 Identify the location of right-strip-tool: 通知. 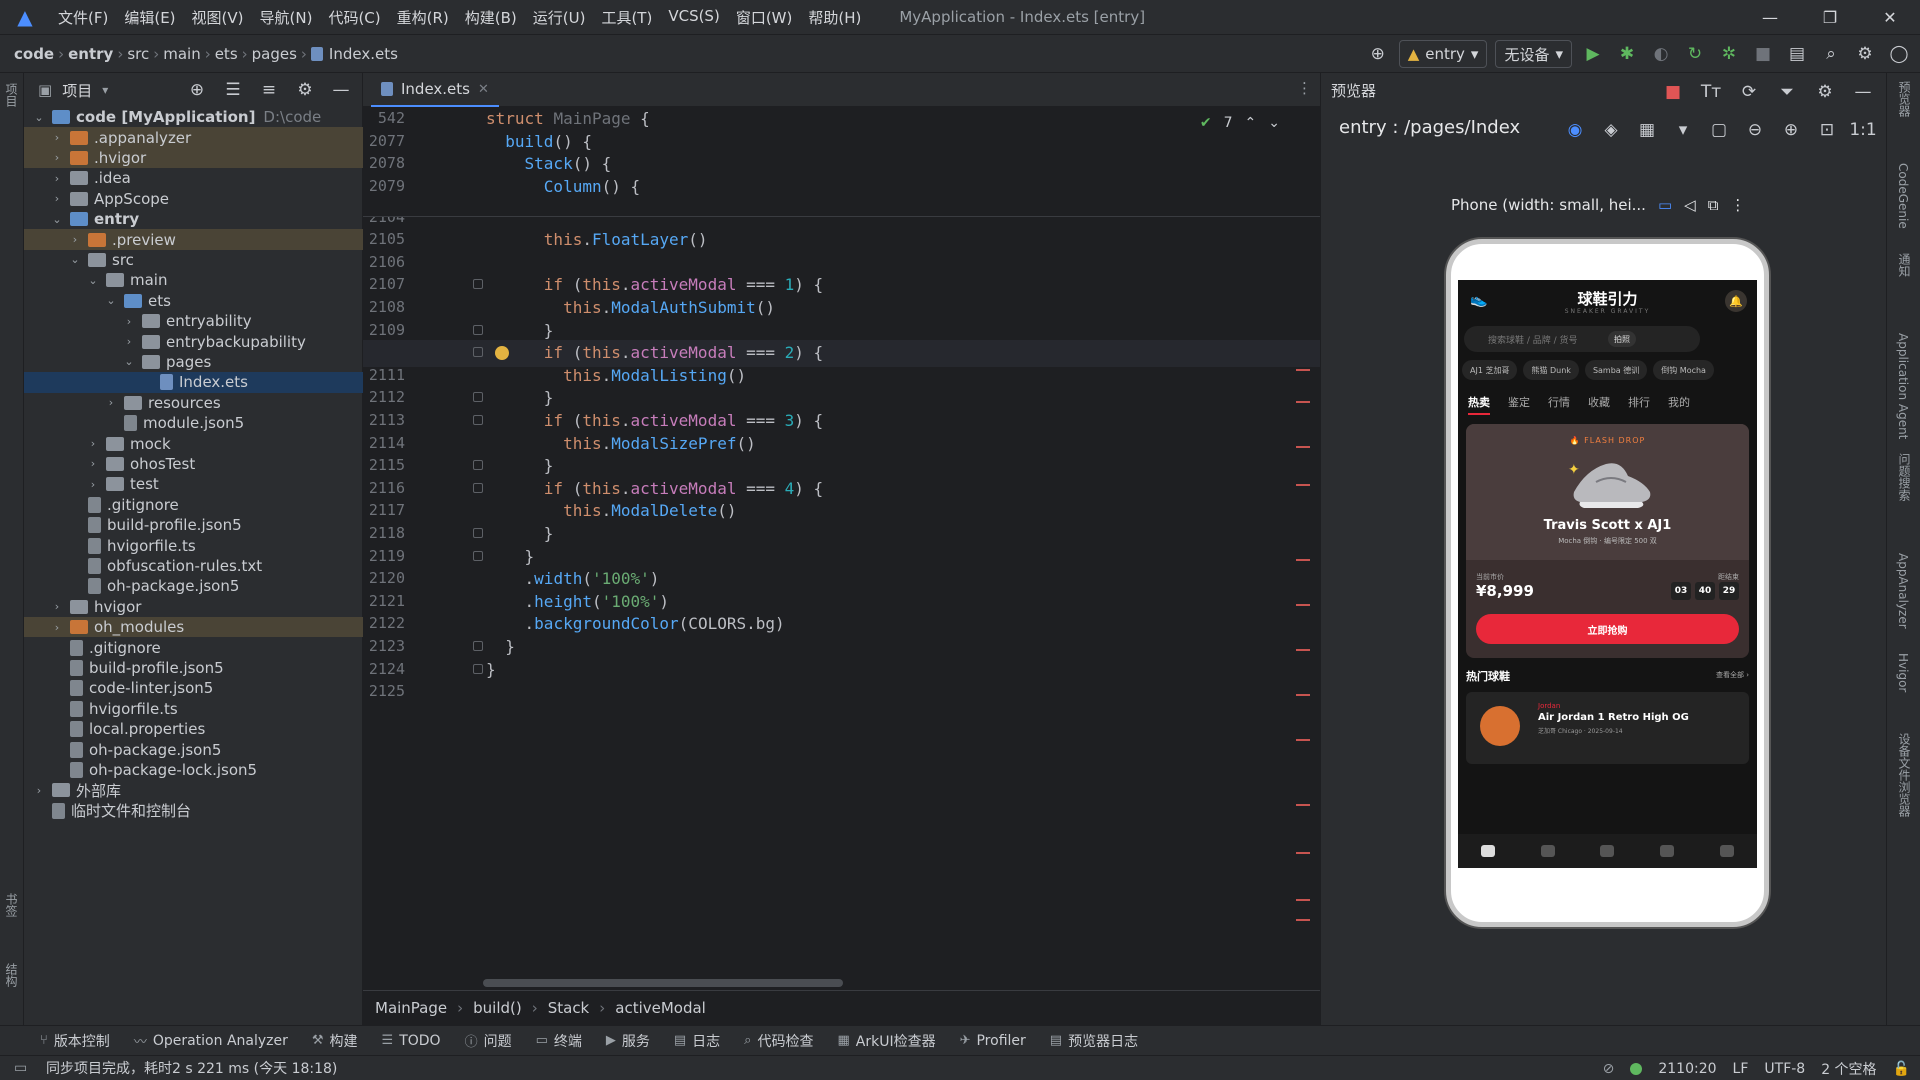
(1904, 265).